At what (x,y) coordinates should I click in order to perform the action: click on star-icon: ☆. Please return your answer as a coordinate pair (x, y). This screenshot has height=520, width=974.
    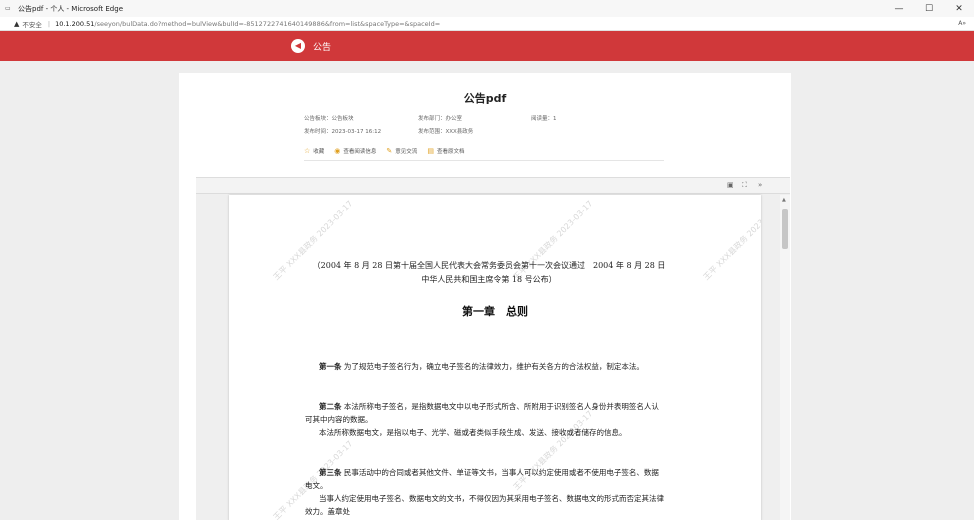
    Looking at the image, I should click on (307, 151).